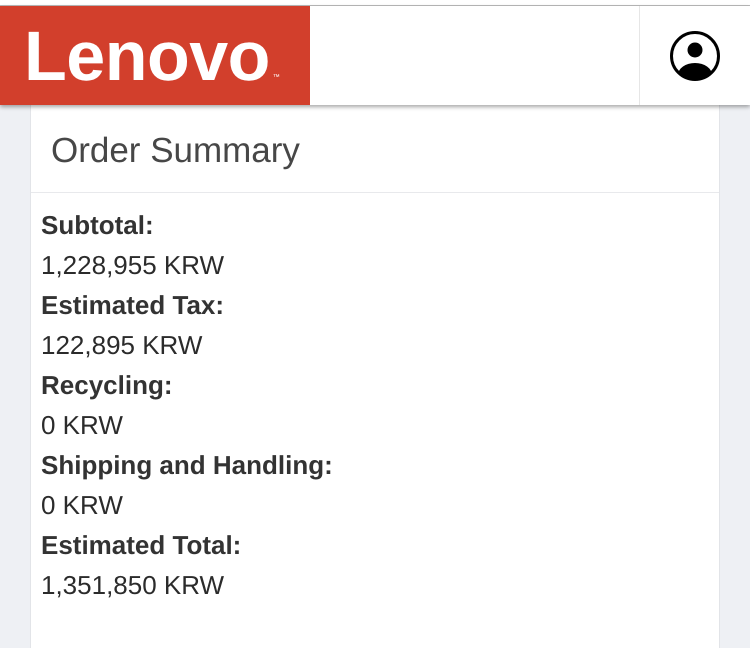  I want to click on summary-value: 122,895 KRW, so click(121, 345).